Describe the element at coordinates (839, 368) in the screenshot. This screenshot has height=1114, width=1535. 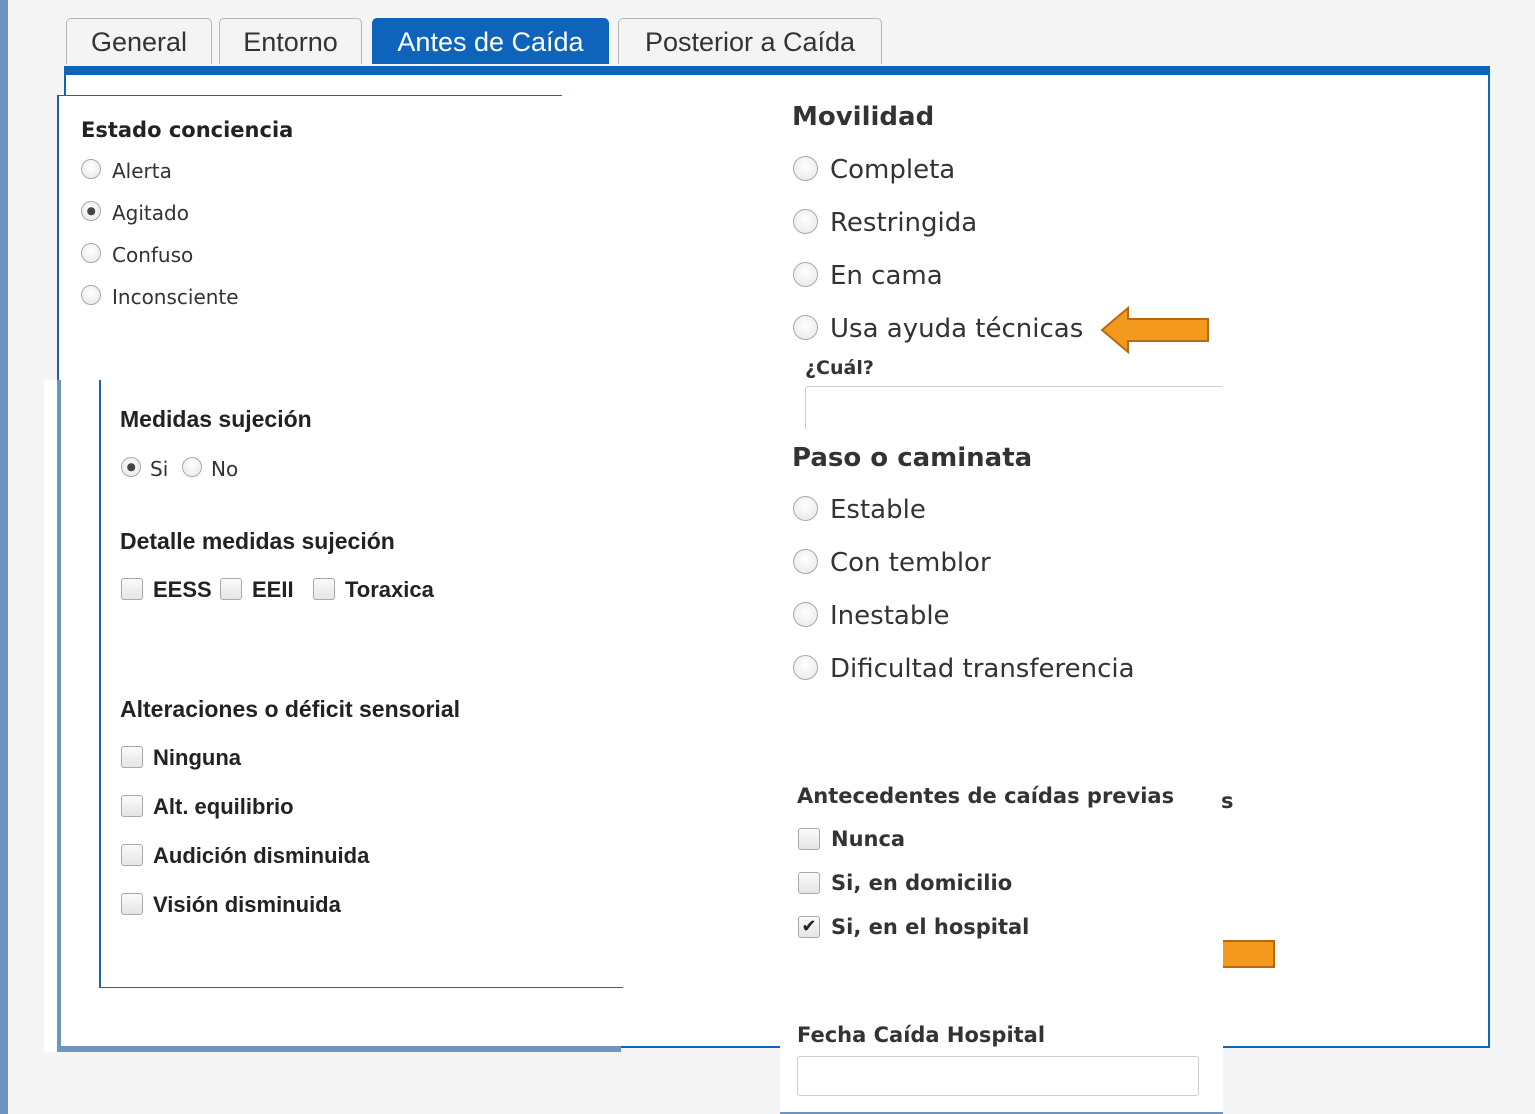
I see `cual-label: ¿Cuál?` at that location.